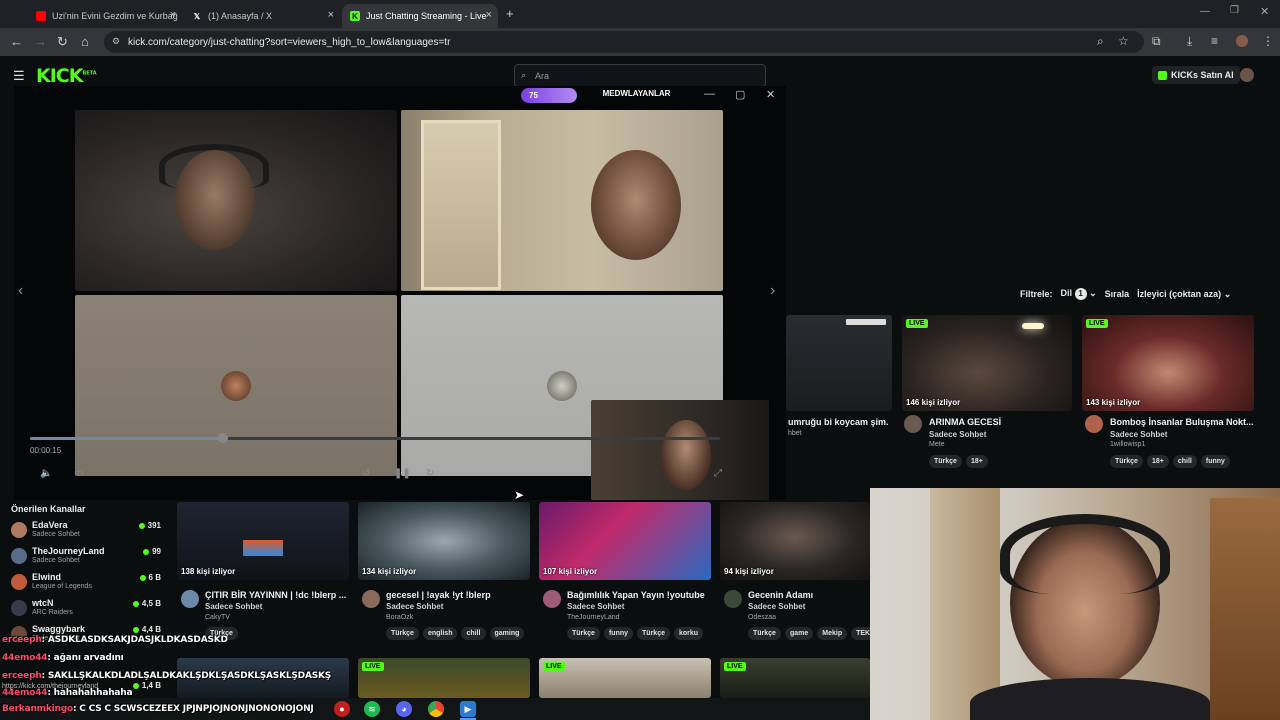  I want to click on download-icon: ⤓, so click(1189, 41).